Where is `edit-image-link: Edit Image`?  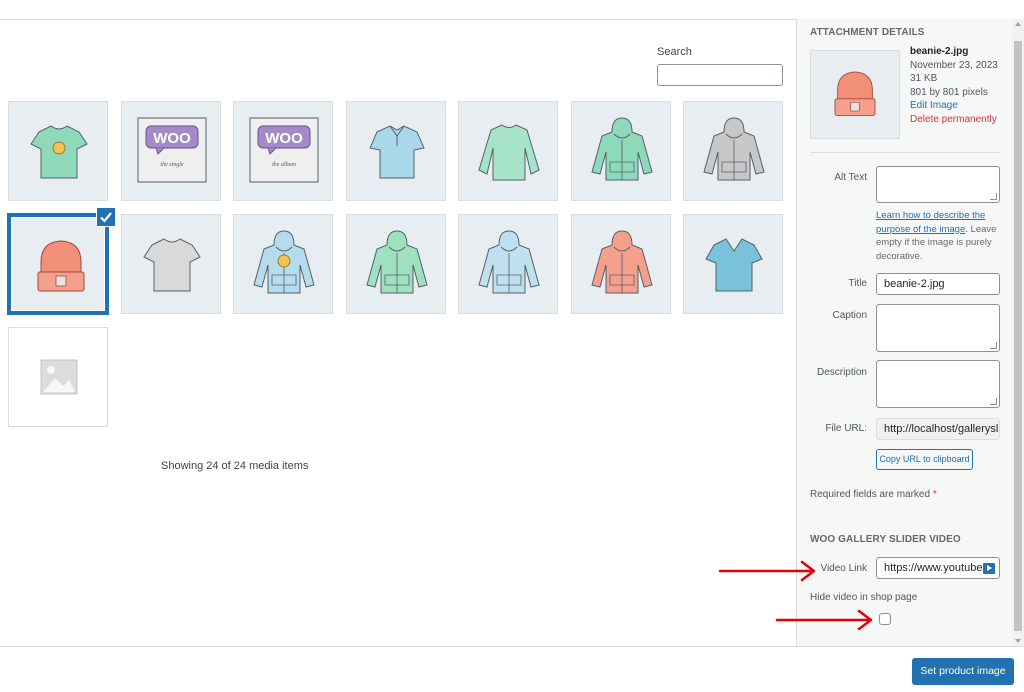
edit-image-link: Edit Image is located at coordinates (954, 106).